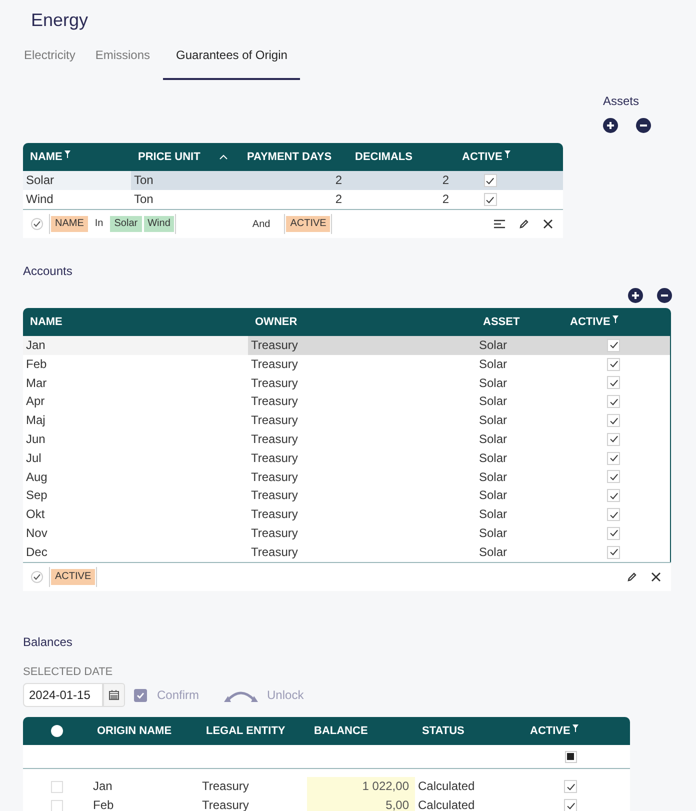 This screenshot has height=811, width=696. Describe the element at coordinates (346, 458) in the screenshot. I see `table-row: Jul Treasury Solar` at that location.